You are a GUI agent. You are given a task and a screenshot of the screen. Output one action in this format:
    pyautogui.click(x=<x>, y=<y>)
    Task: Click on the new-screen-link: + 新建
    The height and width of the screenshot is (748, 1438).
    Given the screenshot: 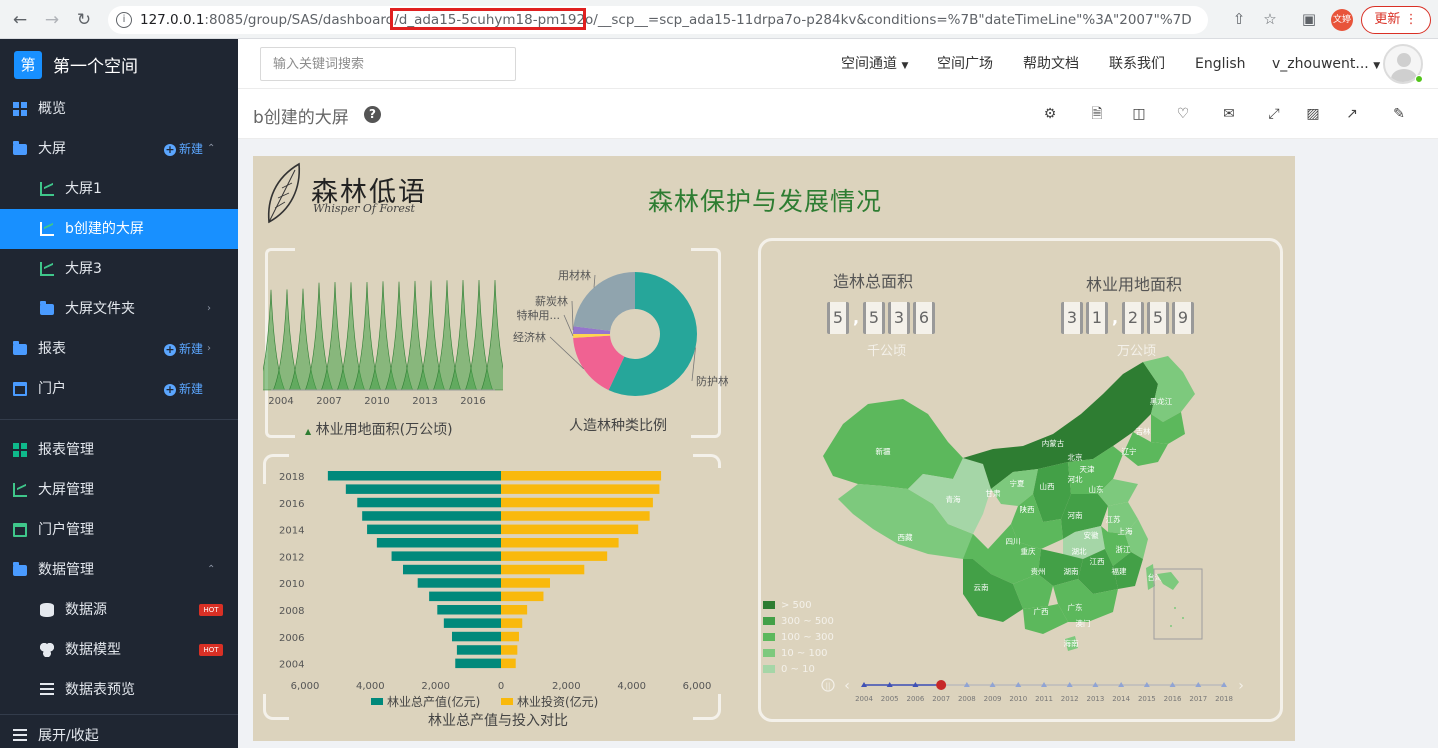 What is the action you would take?
    pyautogui.click(x=183, y=149)
    